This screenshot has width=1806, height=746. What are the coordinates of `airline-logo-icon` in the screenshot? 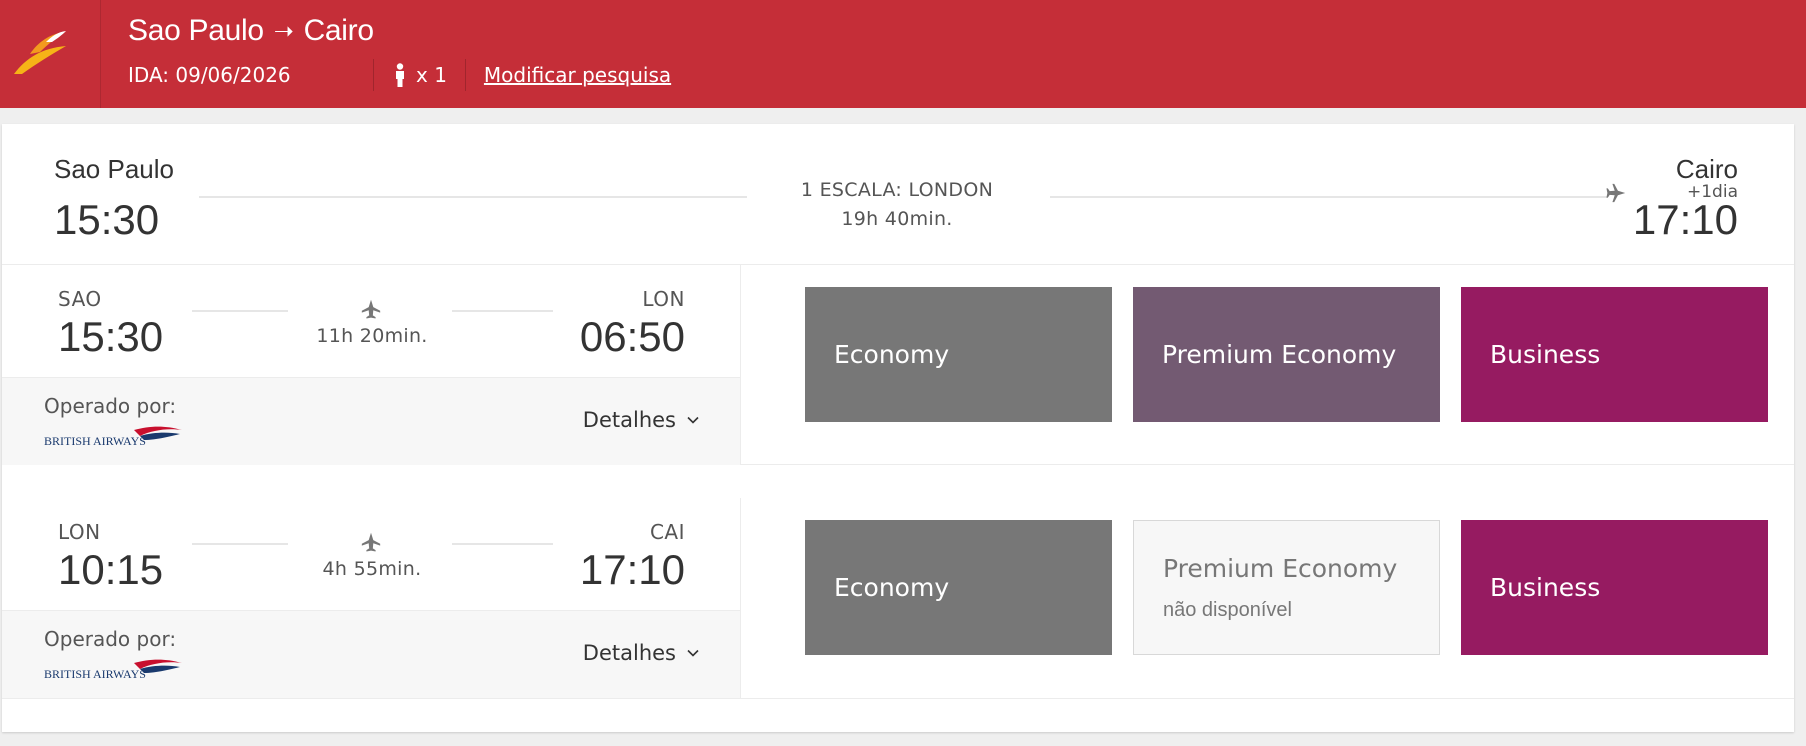 It's located at (50, 54).